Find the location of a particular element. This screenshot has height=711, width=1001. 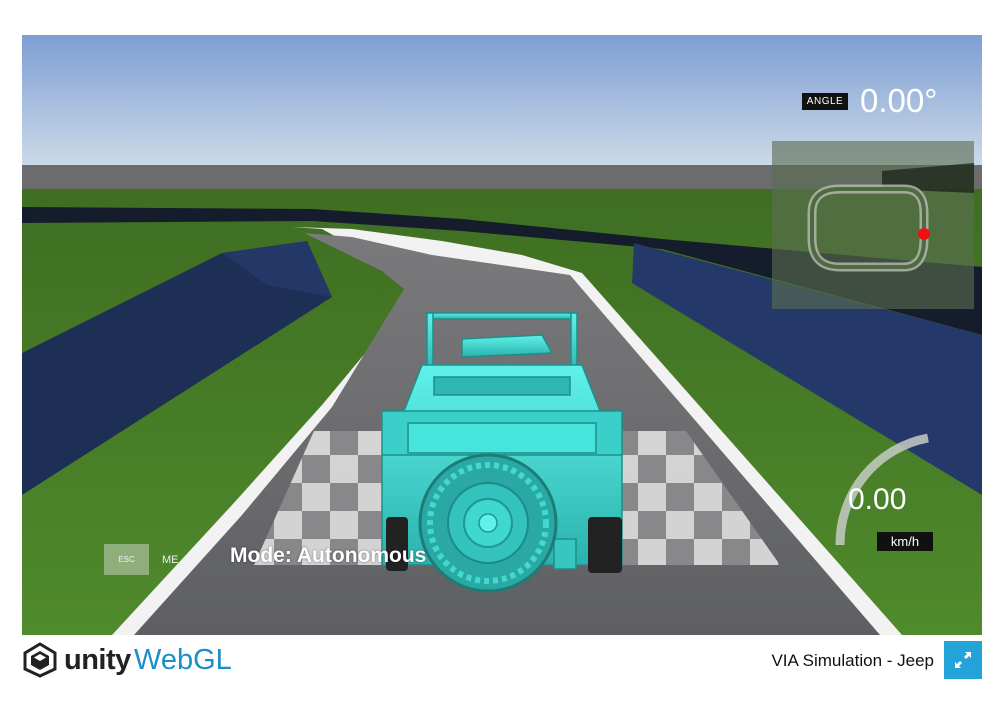

esc-key-hint: ESC is located at coordinates (126, 559).